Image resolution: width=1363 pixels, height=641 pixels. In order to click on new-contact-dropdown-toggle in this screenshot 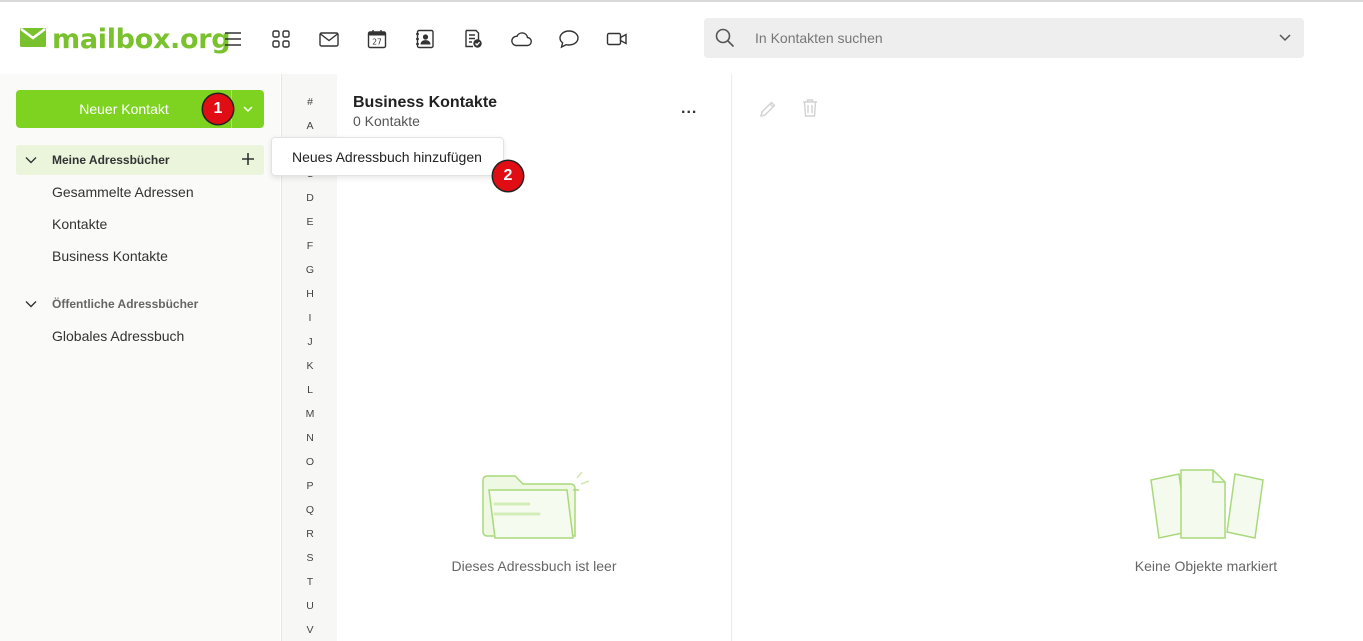, I will do `click(247, 109)`.